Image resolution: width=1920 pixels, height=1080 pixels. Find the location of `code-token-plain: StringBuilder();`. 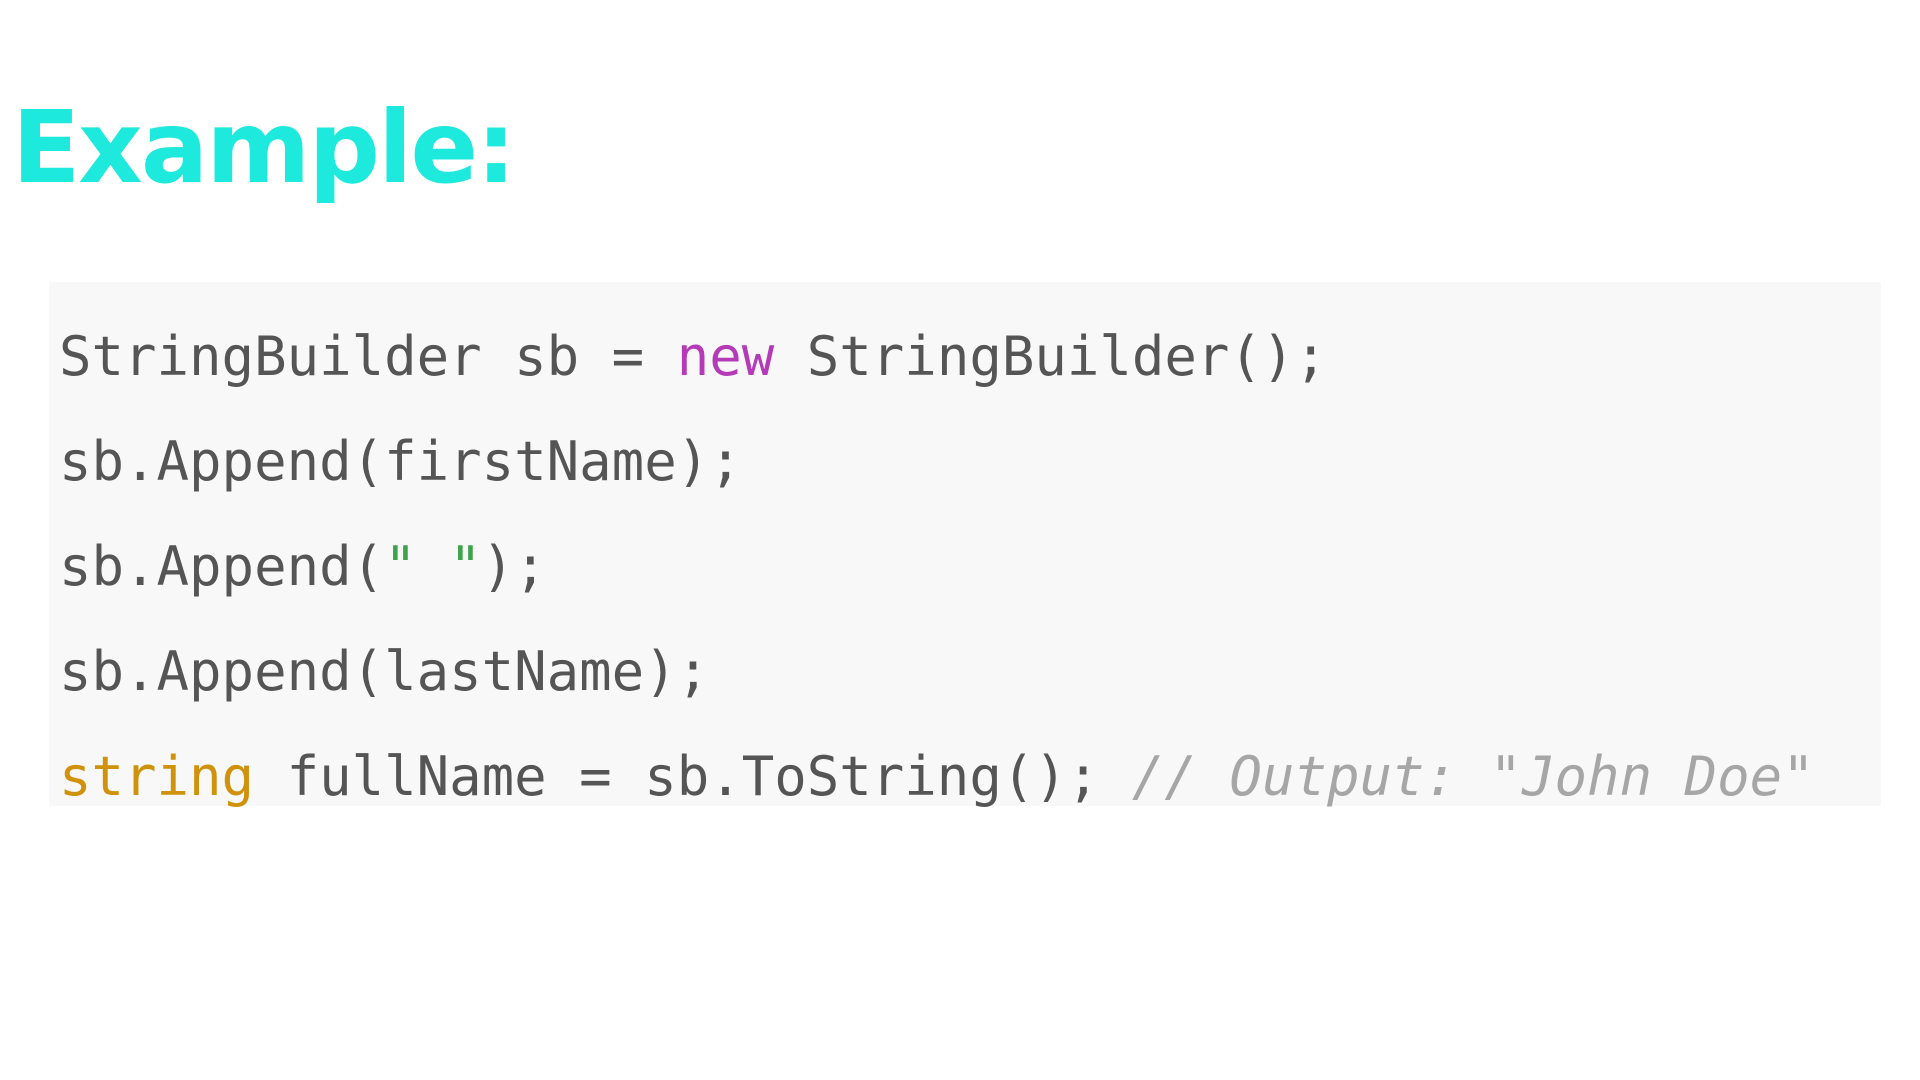

code-token-plain: StringBuilder(); is located at coordinates (1050, 356).